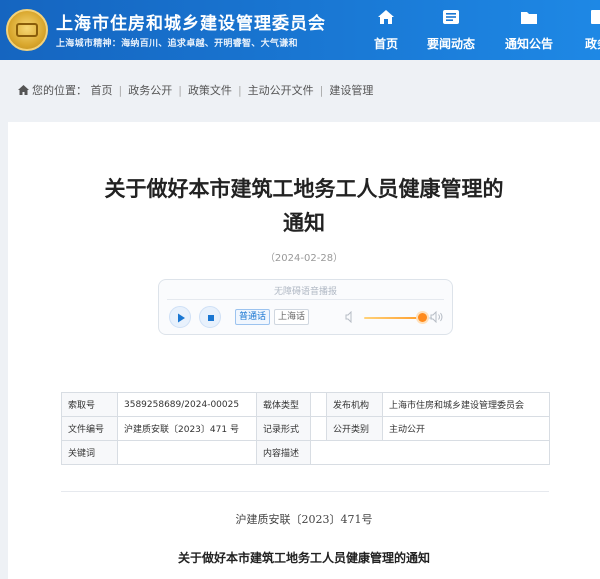 The image size is (600, 579). Describe the element at coordinates (89, 428) in the screenshot. I see `meta-key: 文件编号` at that location.